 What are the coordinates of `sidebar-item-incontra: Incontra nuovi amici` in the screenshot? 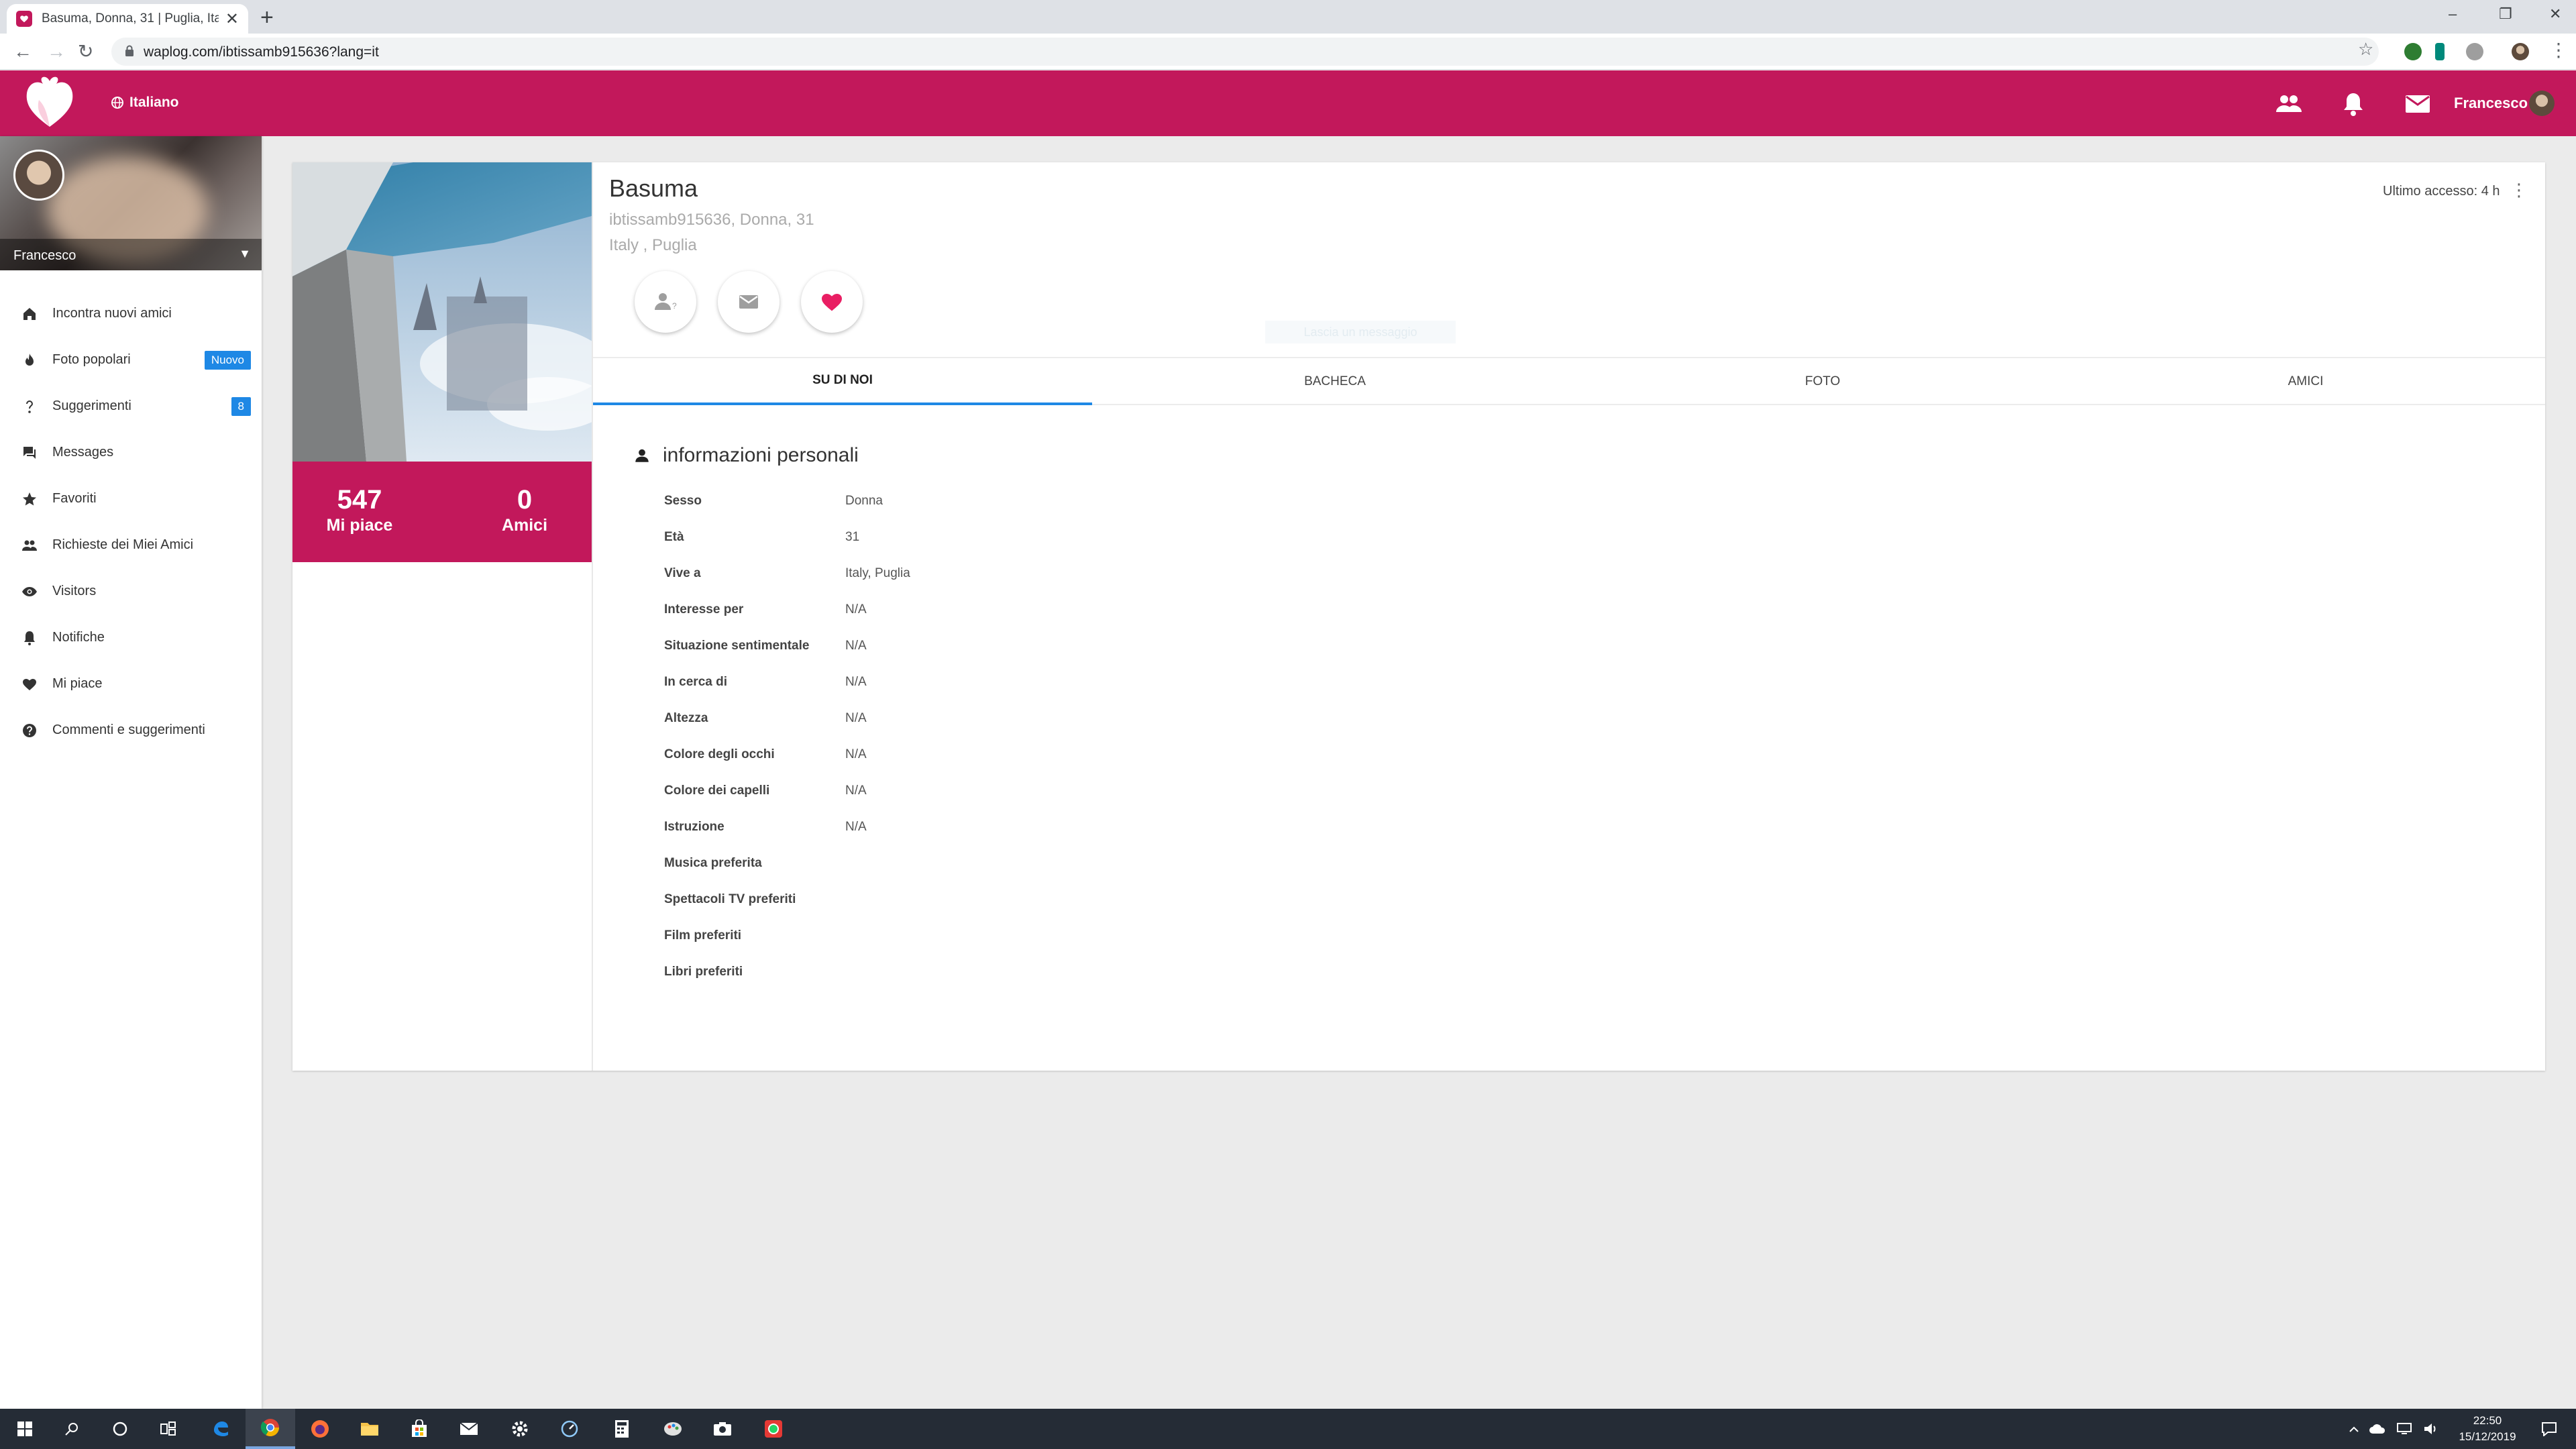 It's located at (131, 313).